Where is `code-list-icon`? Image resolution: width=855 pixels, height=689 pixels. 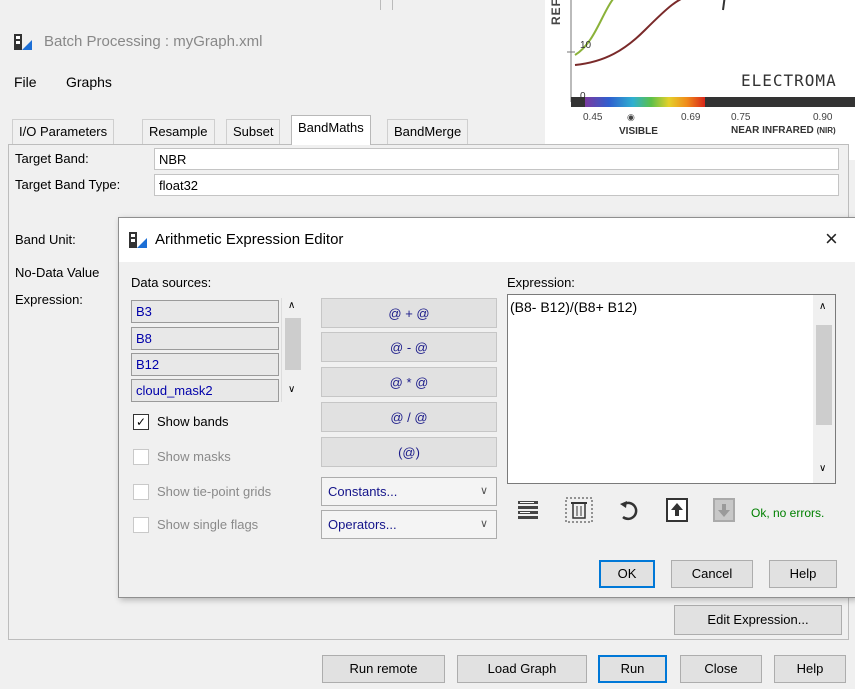 code-list-icon is located at coordinates (529, 510).